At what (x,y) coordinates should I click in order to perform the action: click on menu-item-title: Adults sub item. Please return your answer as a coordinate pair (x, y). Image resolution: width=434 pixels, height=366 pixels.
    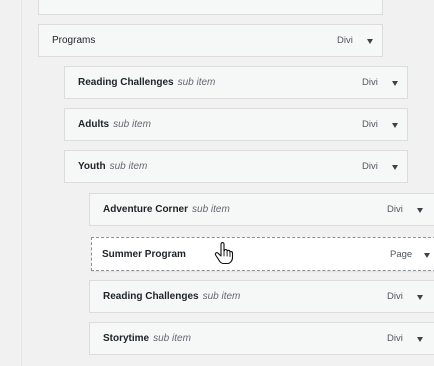
    Looking at the image, I should click on (114, 124).